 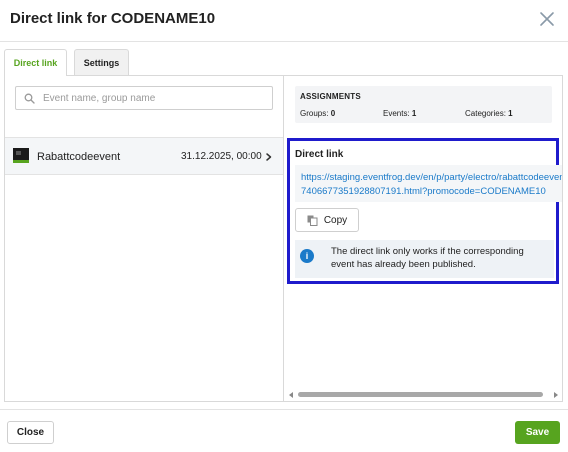 I want to click on categories-stat: Categories: 1, so click(x=489, y=113).